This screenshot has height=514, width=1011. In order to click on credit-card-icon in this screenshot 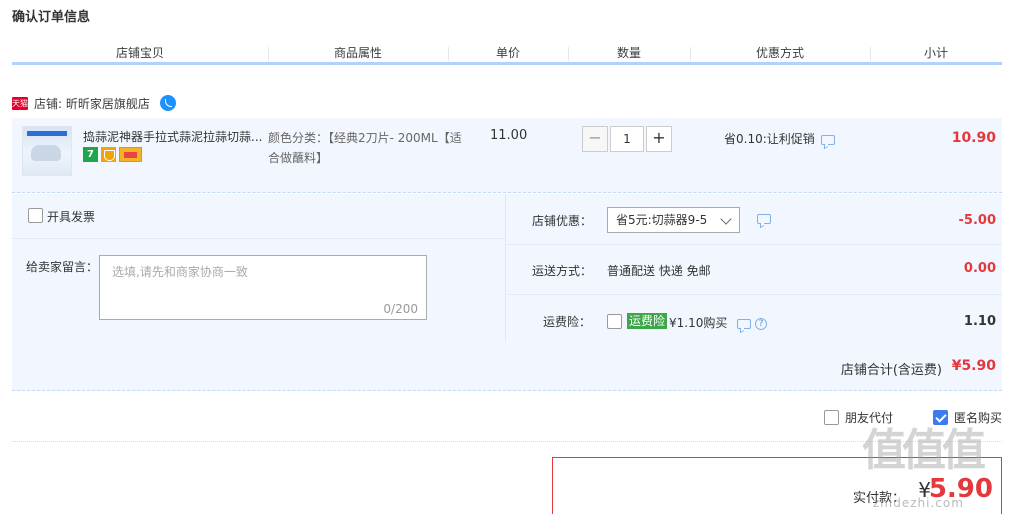, I will do `click(130, 154)`.